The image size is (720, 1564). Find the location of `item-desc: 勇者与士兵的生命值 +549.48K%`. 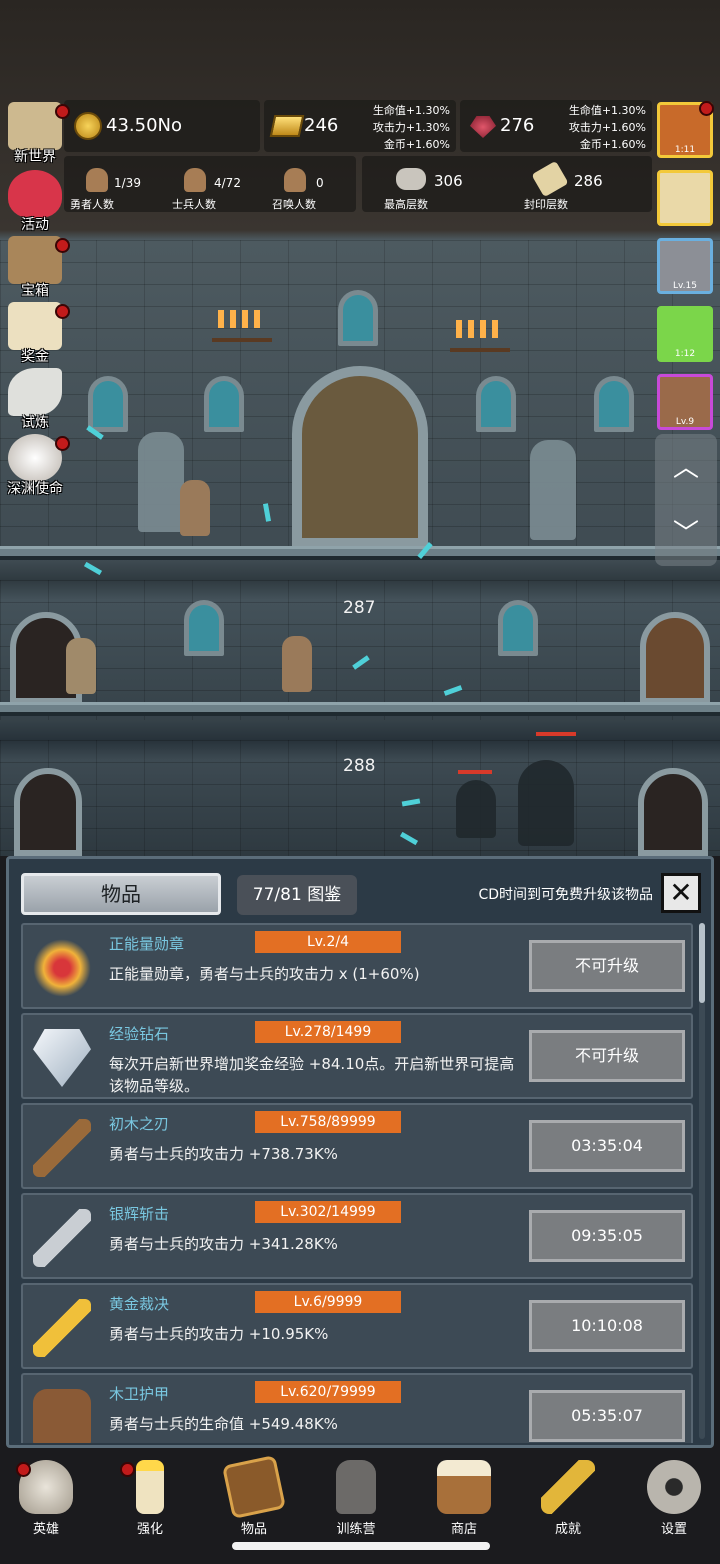

item-desc: 勇者与士兵的生命值 +549.48K% is located at coordinates (223, 1424).